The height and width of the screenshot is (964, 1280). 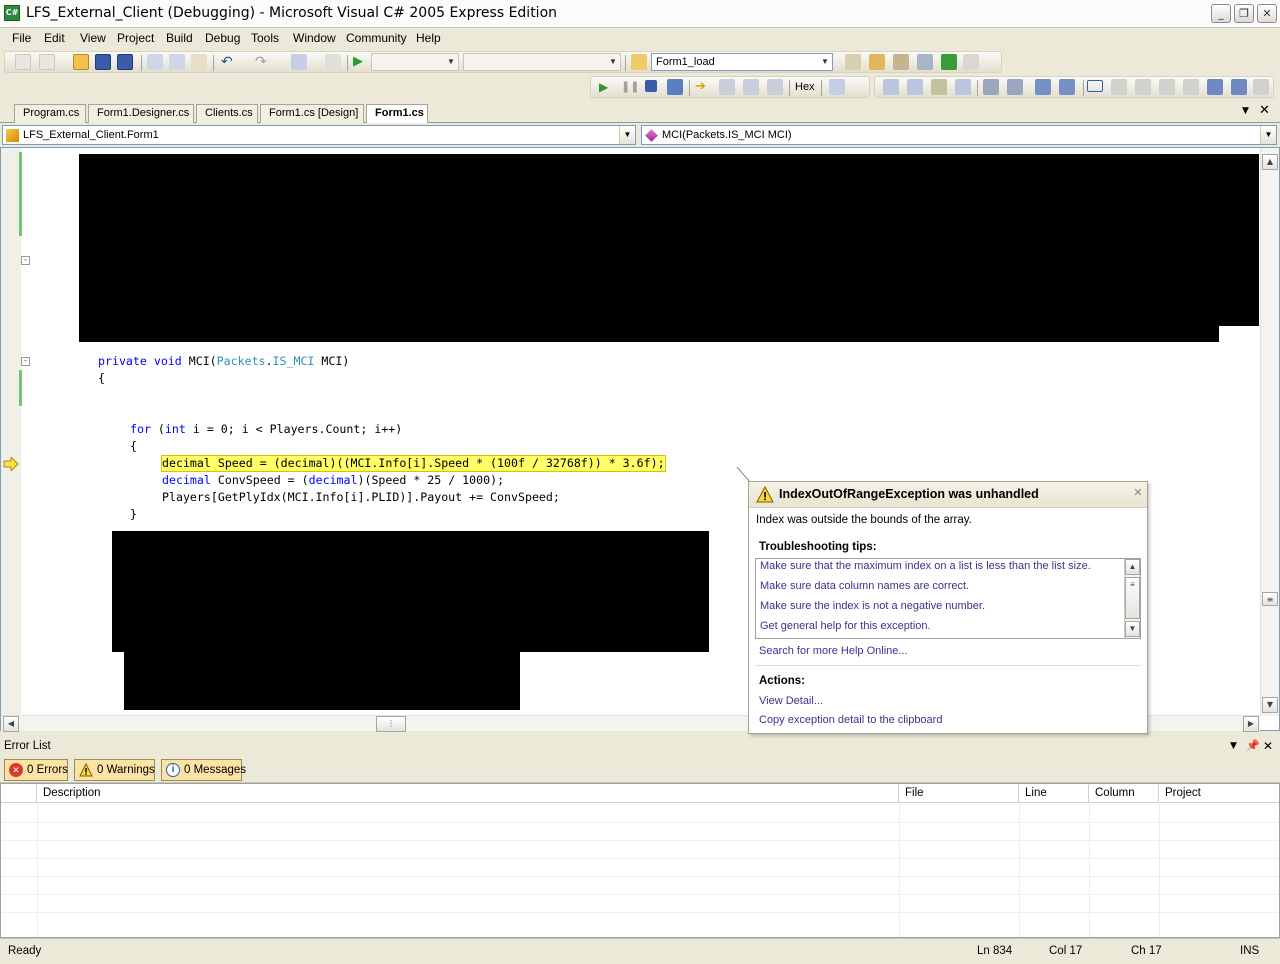 What do you see at coordinates (703, 87) in the screenshot?
I see `show-next-statement-icon: ➔` at bounding box center [703, 87].